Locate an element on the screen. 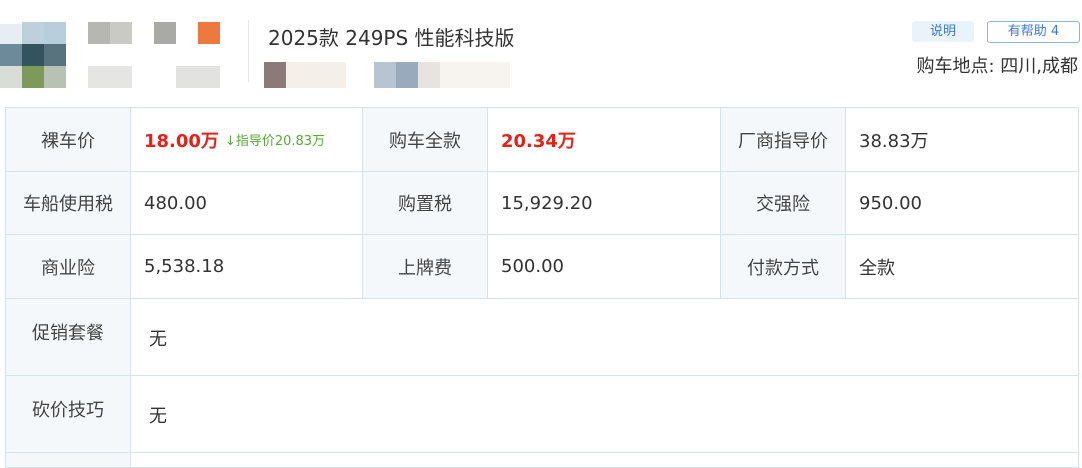 The height and width of the screenshot is (468, 1082). promo-package-label: 促销套餐 is located at coordinates (68, 337).